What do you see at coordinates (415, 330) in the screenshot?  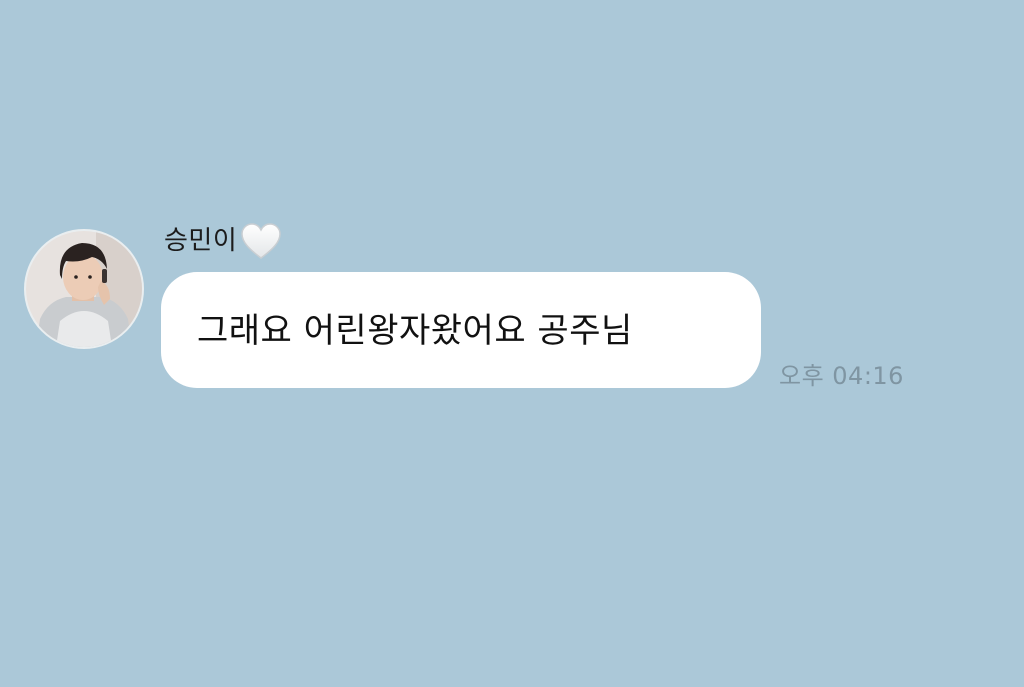 I see `message-text: 그래요 어린왕자왔어요 공주님` at bounding box center [415, 330].